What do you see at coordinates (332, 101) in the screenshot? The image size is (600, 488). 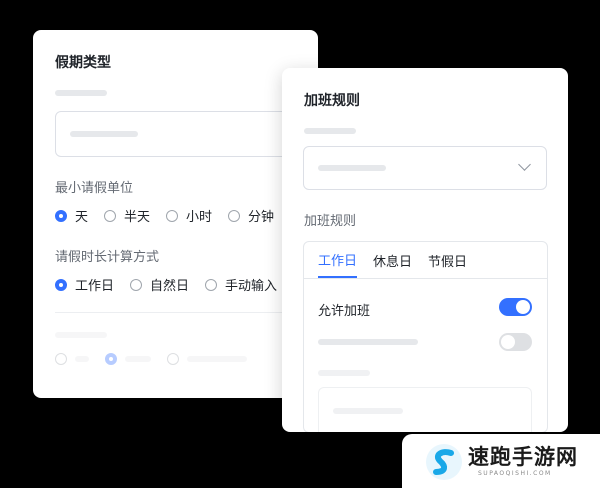 I see `overtime-rules-title: 加班规则` at bounding box center [332, 101].